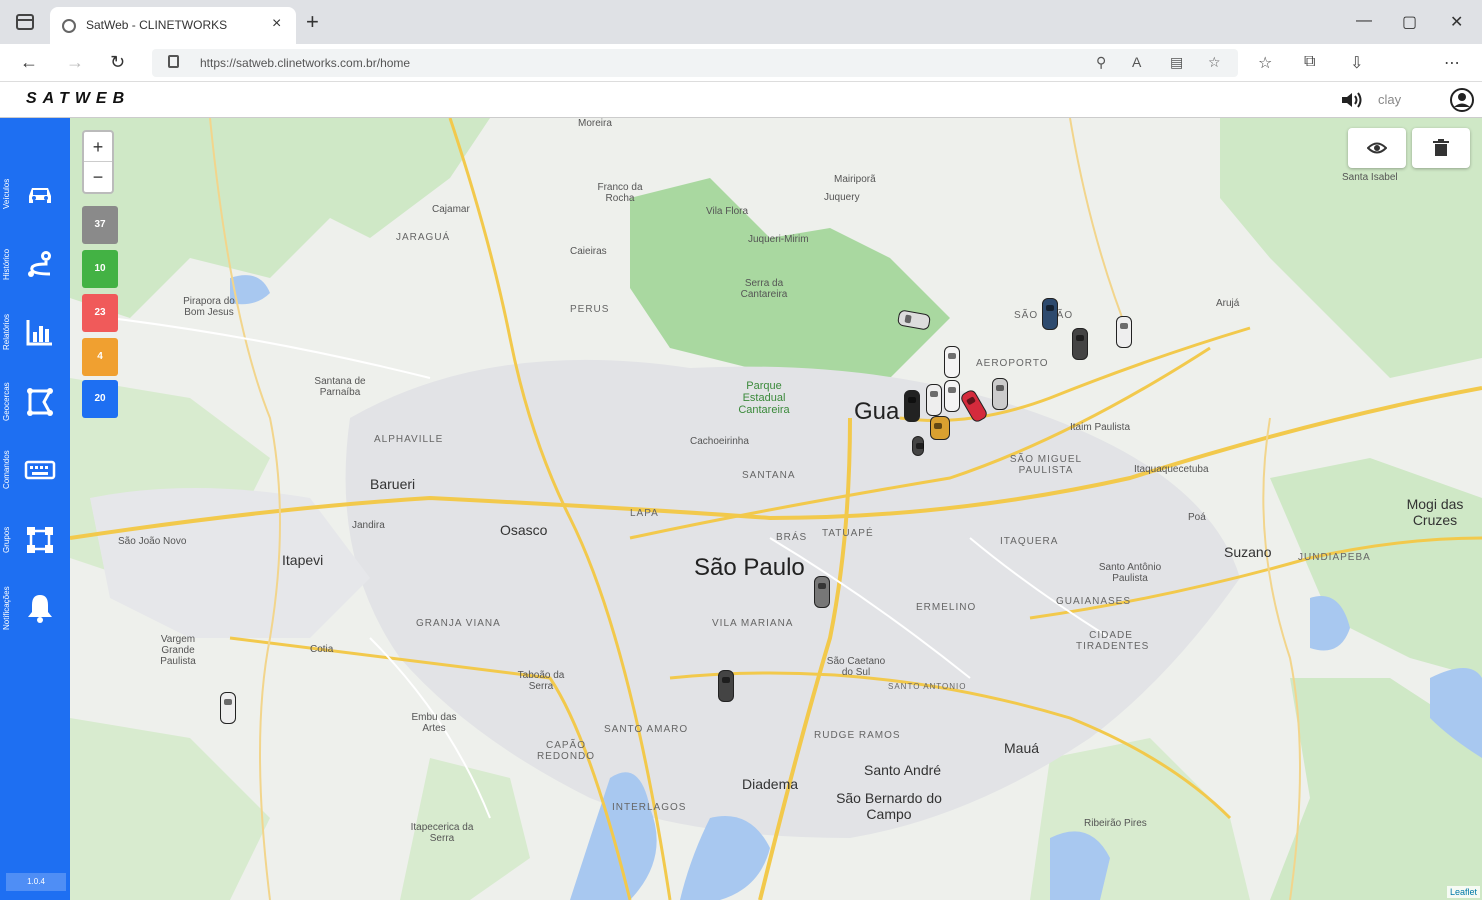 This screenshot has width=1482, height=900. I want to click on sidebar-item-notifications: Notificações, so click(35, 608).